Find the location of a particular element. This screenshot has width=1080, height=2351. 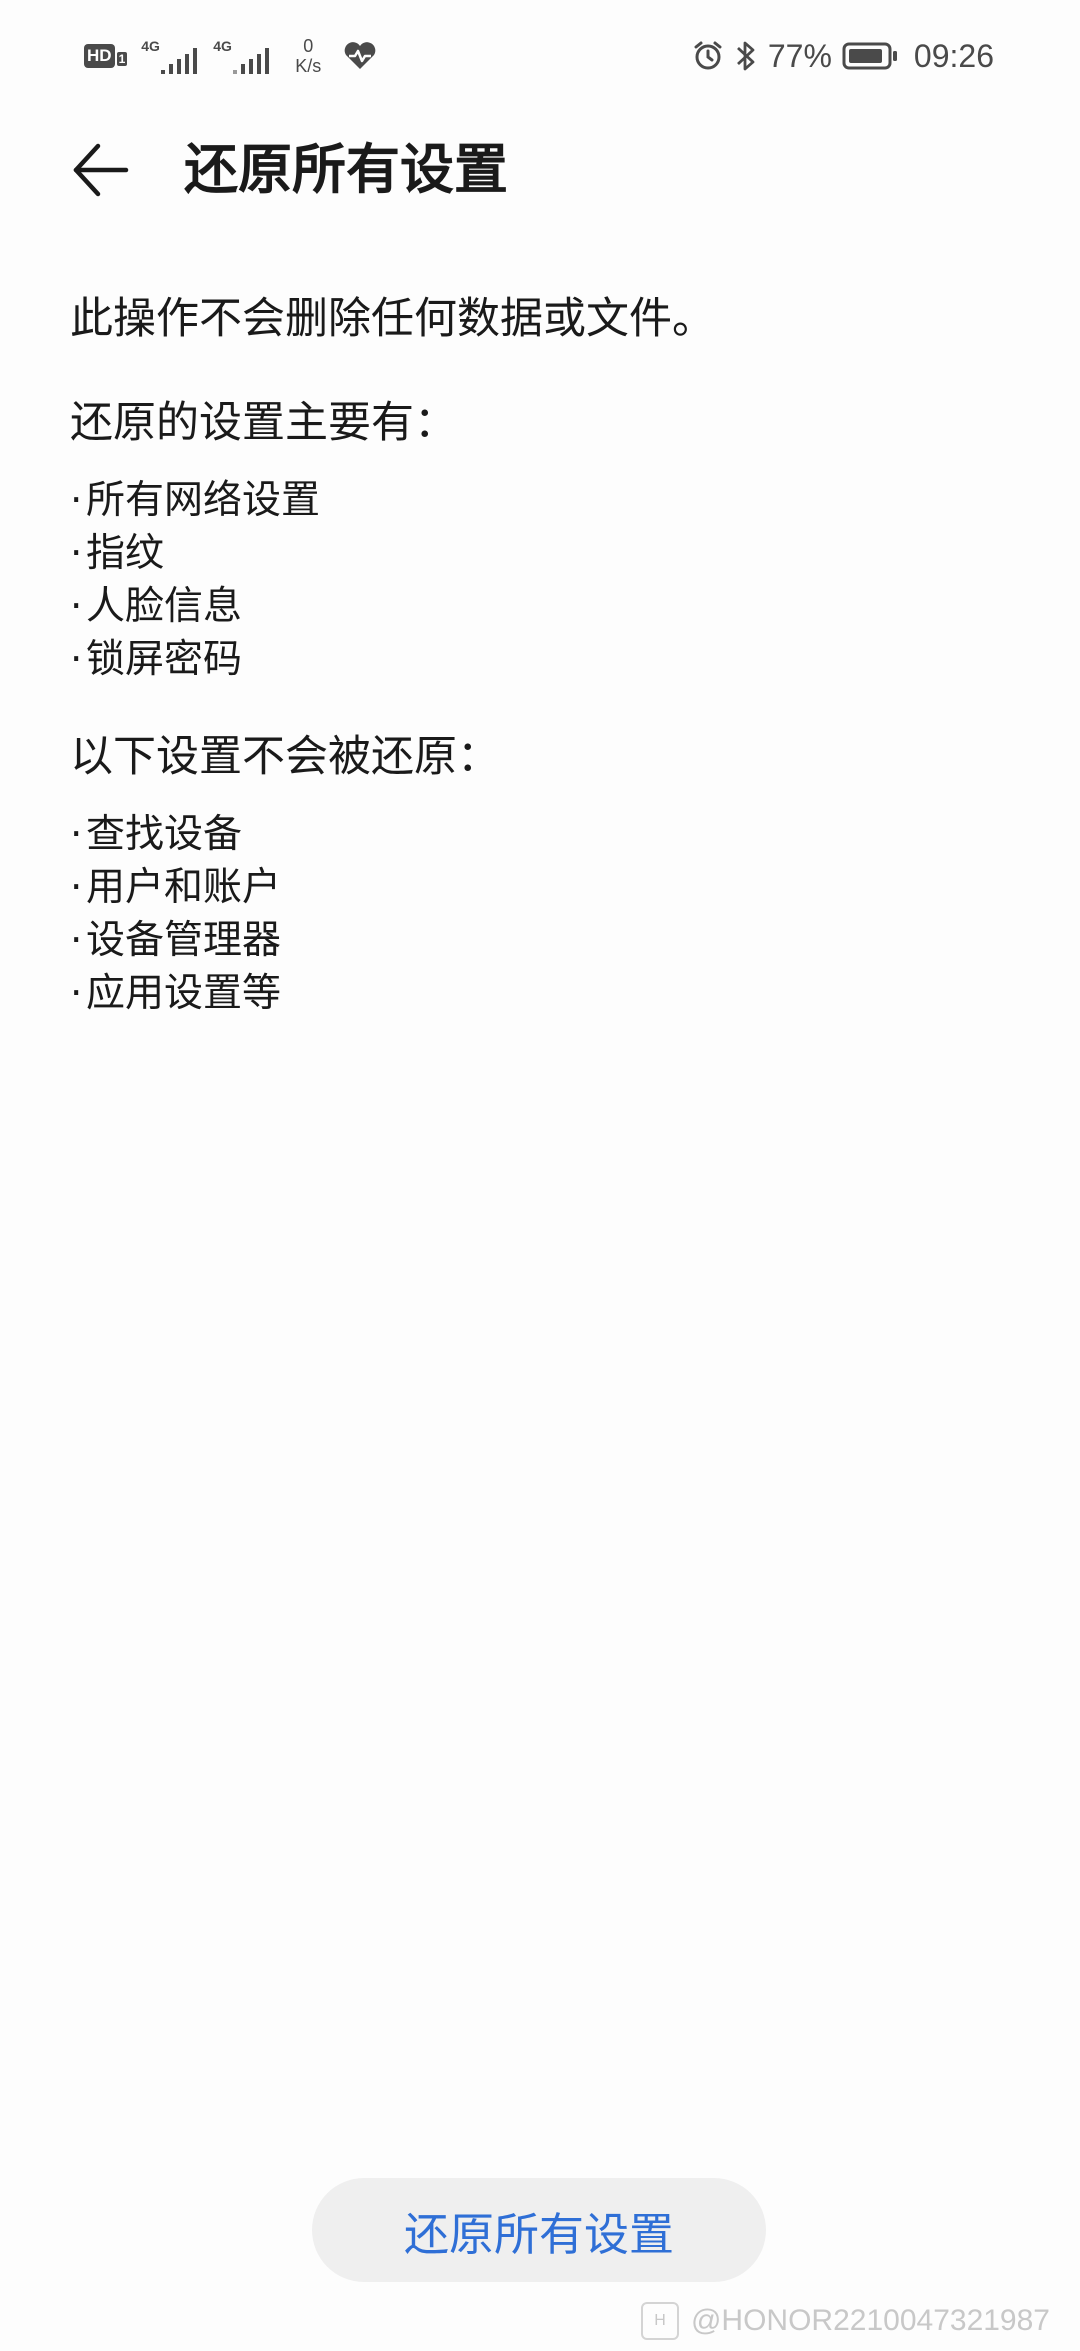

reset-all-settings-button: 还原所有设置 is located at coordinates (539, 2230).